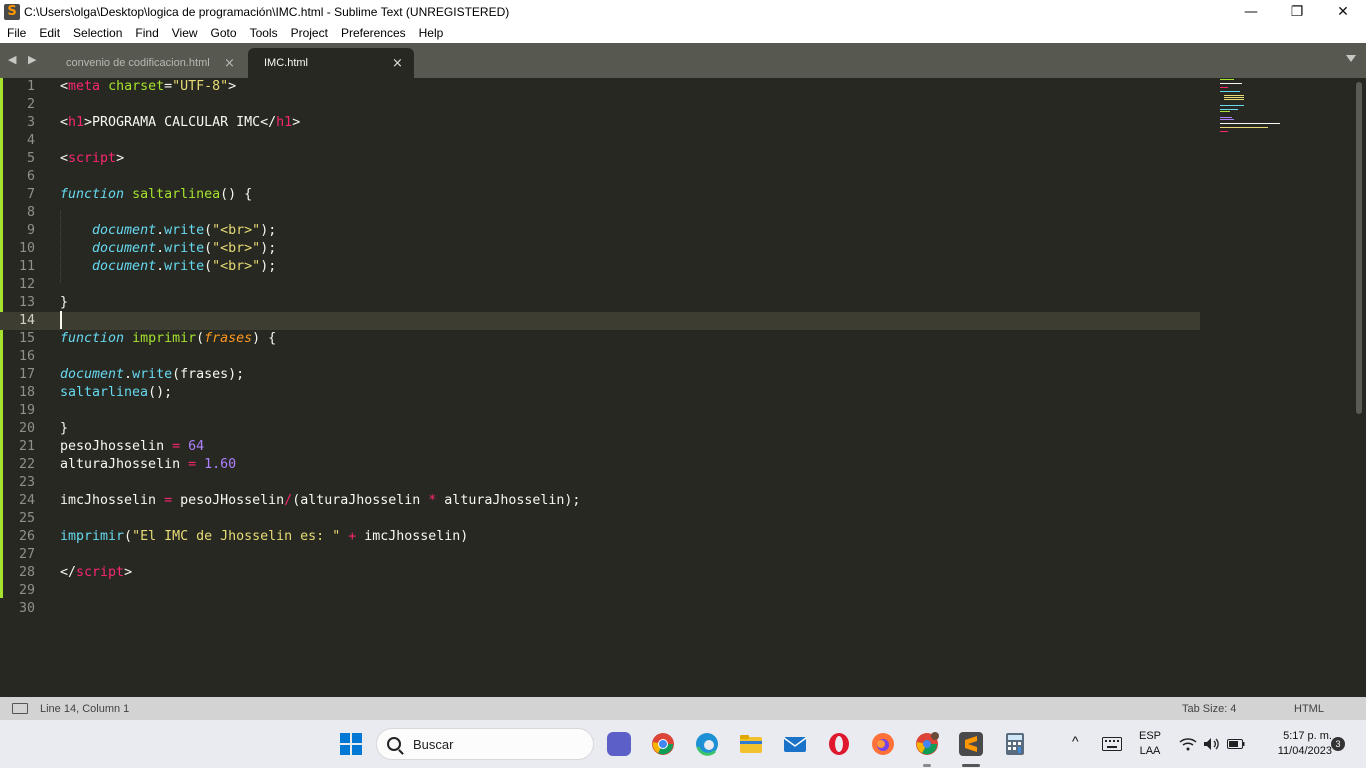 The image size is (1366, 768). What do you see at coordinates (683, 744) in the screenshot?
I see `windows-taskbar: Buscar ^ ESP LAA 5:17 p. m. 11/04/2023 3` at bounding box center [683, 744].